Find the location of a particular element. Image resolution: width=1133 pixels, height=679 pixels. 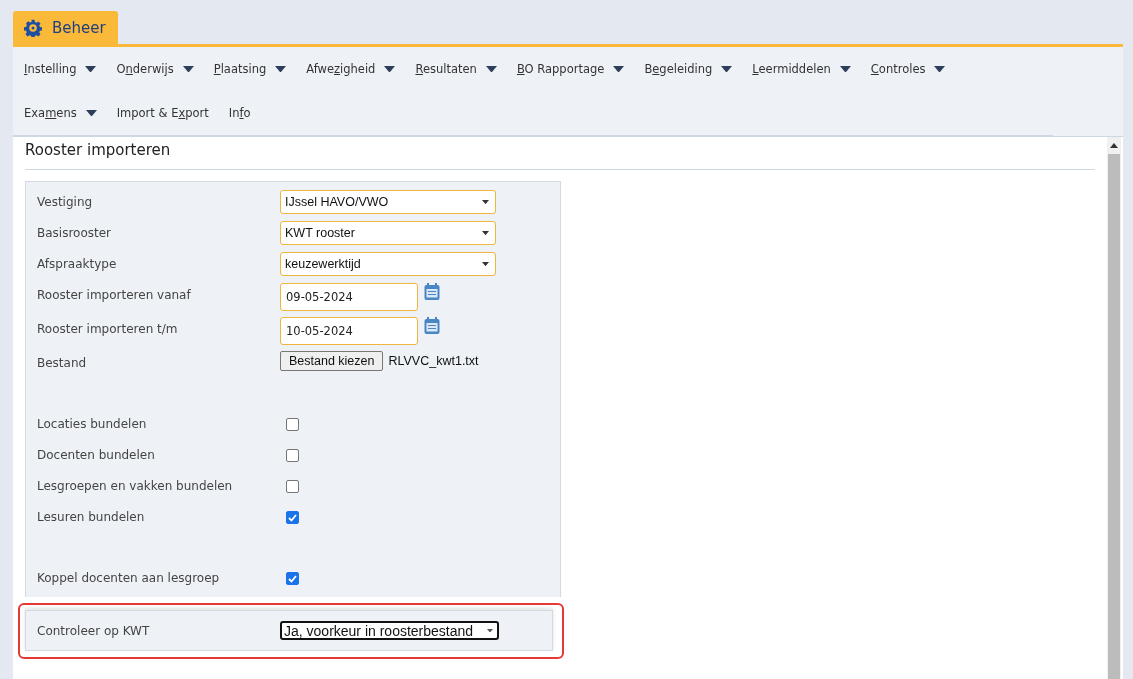

field-label: Docenten bundelen is located at coordinates (96, 454).